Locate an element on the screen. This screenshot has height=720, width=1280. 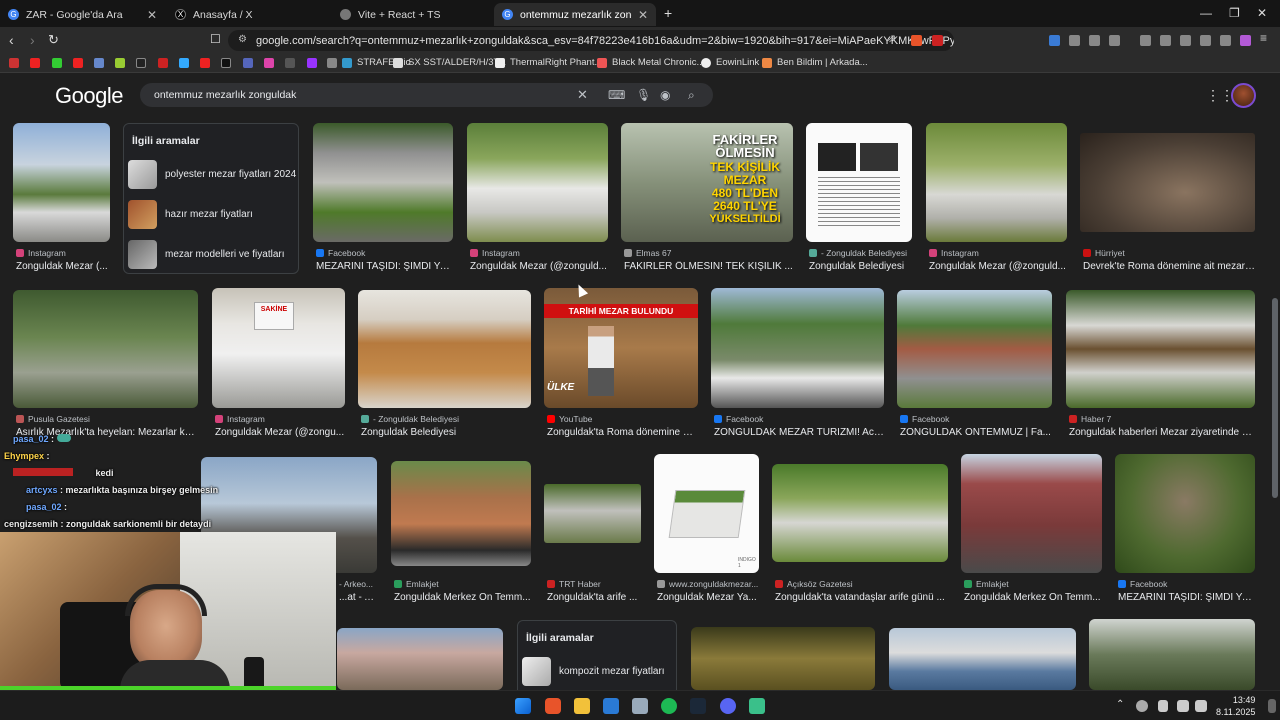
search-icon: ⌕ is located at coordinates (691, 95).